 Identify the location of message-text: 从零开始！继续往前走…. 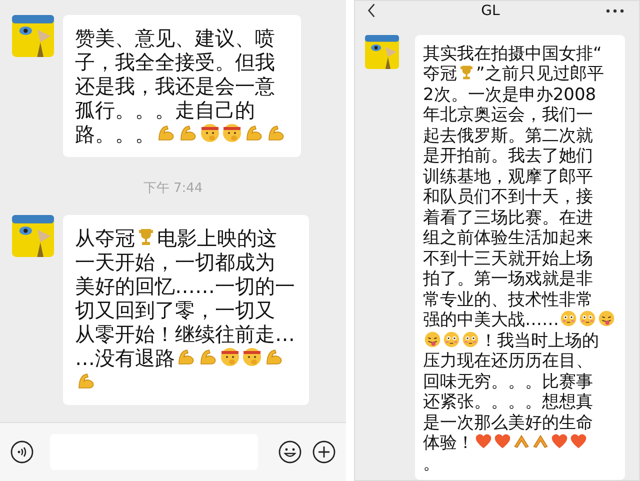
(185, 334).